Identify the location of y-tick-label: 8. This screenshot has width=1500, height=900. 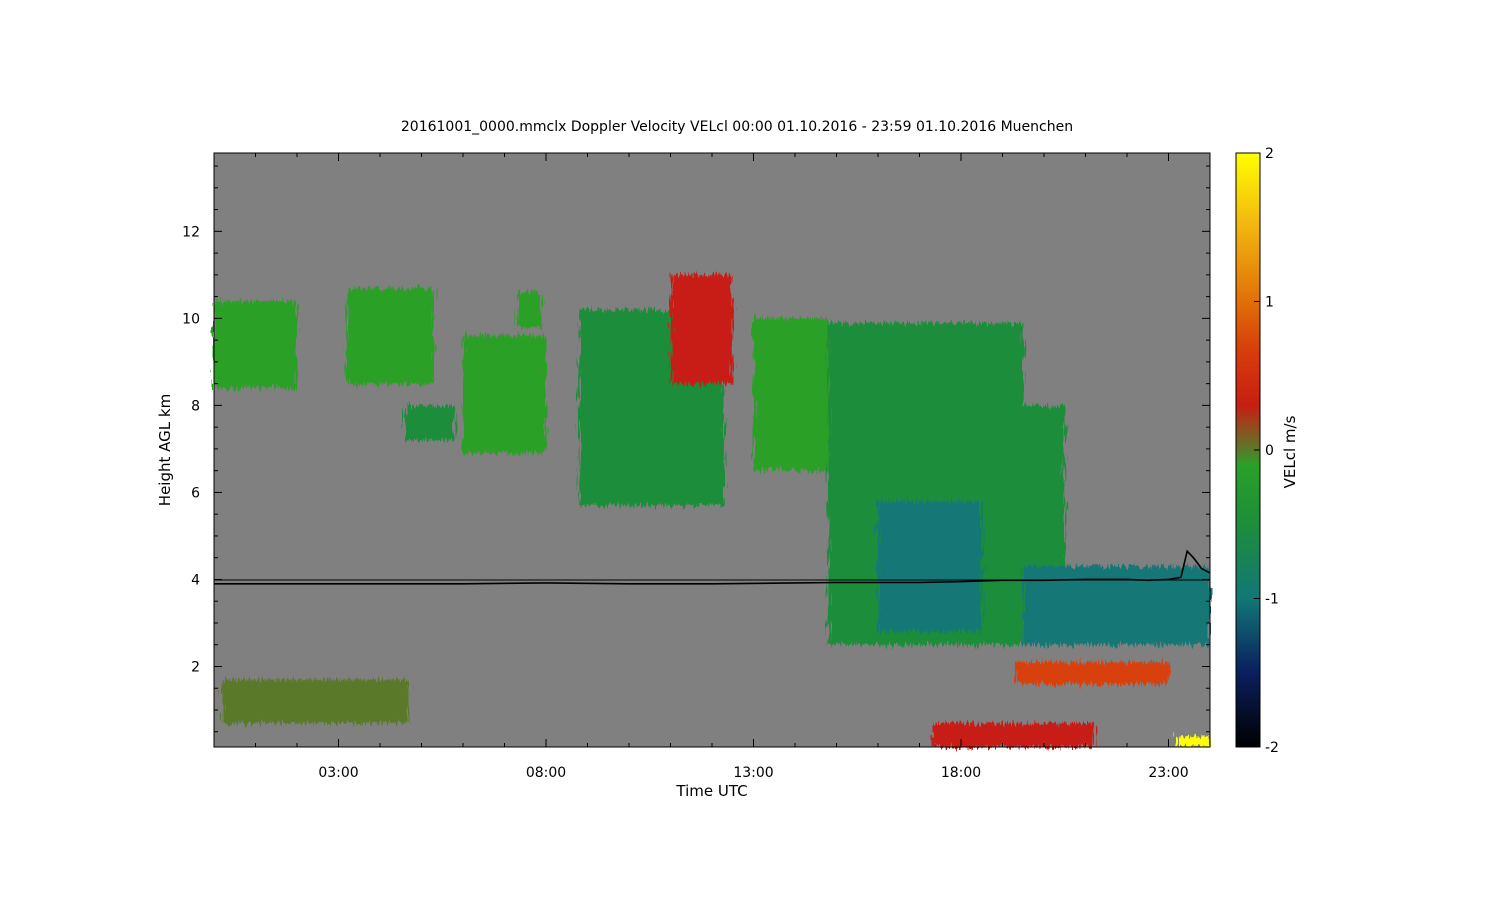
(195, 406).